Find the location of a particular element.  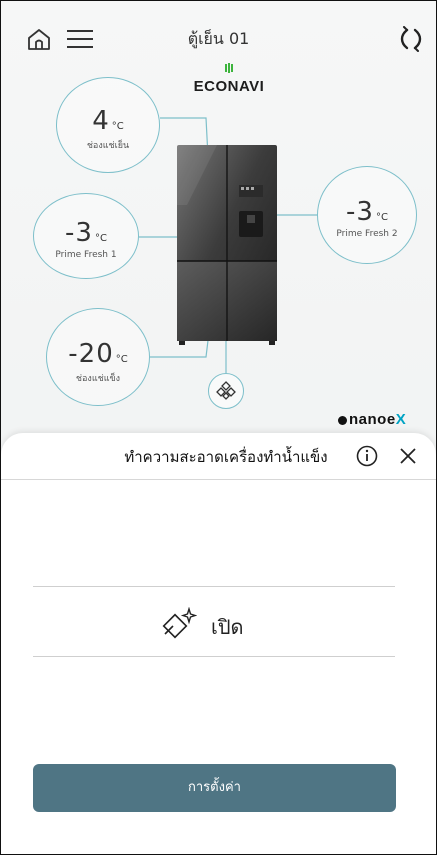

freezer-temp-unit: °C is located at coordinates (121, 359).